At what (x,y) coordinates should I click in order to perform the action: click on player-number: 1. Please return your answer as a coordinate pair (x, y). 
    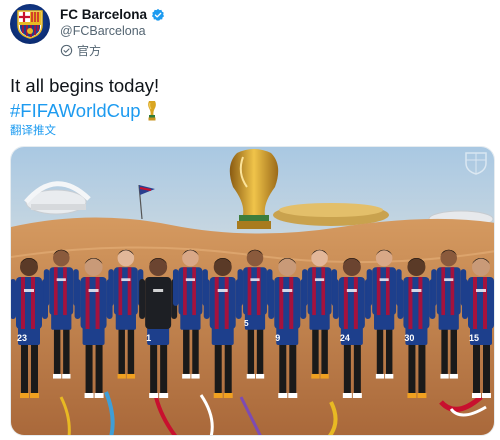
    Looking at the image, I should click on (148, 338).